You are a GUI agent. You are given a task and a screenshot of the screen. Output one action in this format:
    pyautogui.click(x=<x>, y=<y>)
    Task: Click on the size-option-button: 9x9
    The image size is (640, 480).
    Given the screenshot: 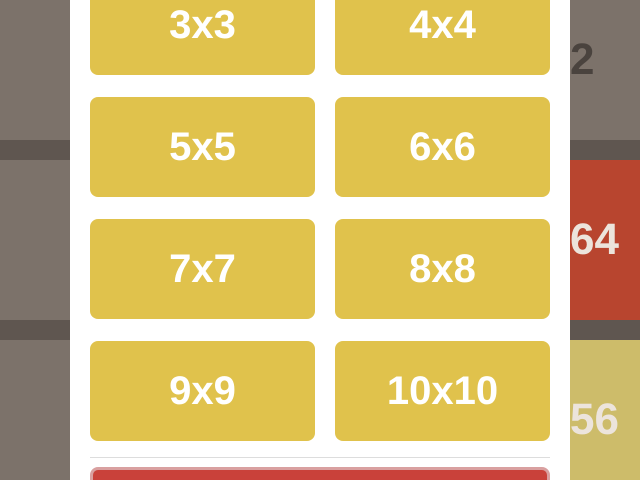 What is the action you would take?
    pyautogui.click(x=202, y=391)
    